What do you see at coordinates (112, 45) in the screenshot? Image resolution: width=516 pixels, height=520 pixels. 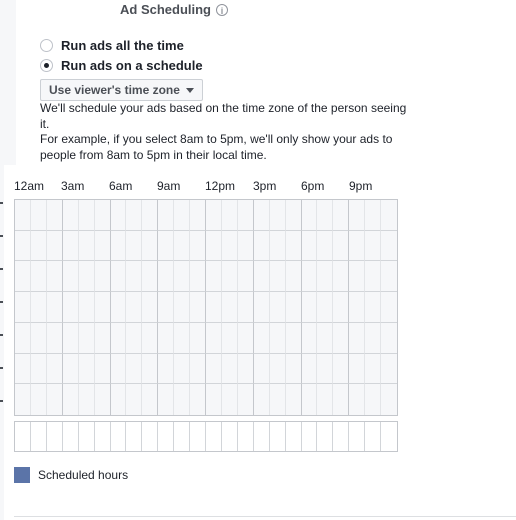 I see `run-all-time-option: Run ads all the time` at bounding box center [112, 45].